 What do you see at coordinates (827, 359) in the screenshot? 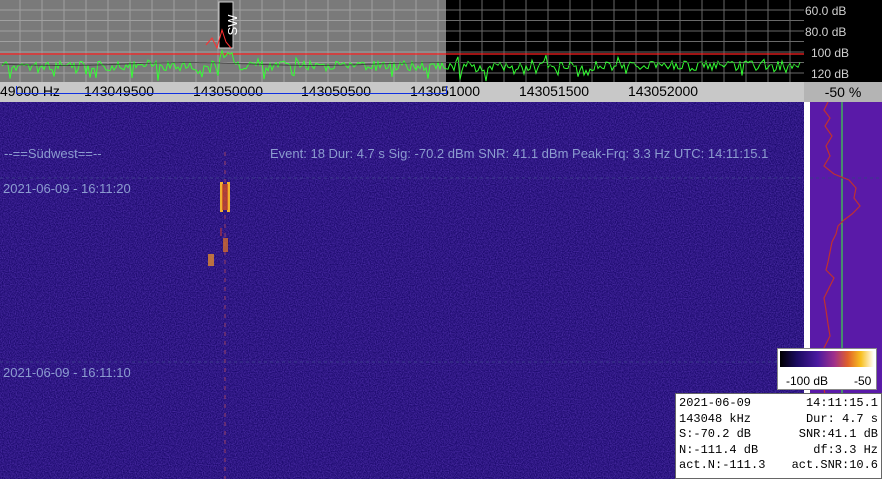
I see `colorbar-gradient` at bounding box center [827, 359].